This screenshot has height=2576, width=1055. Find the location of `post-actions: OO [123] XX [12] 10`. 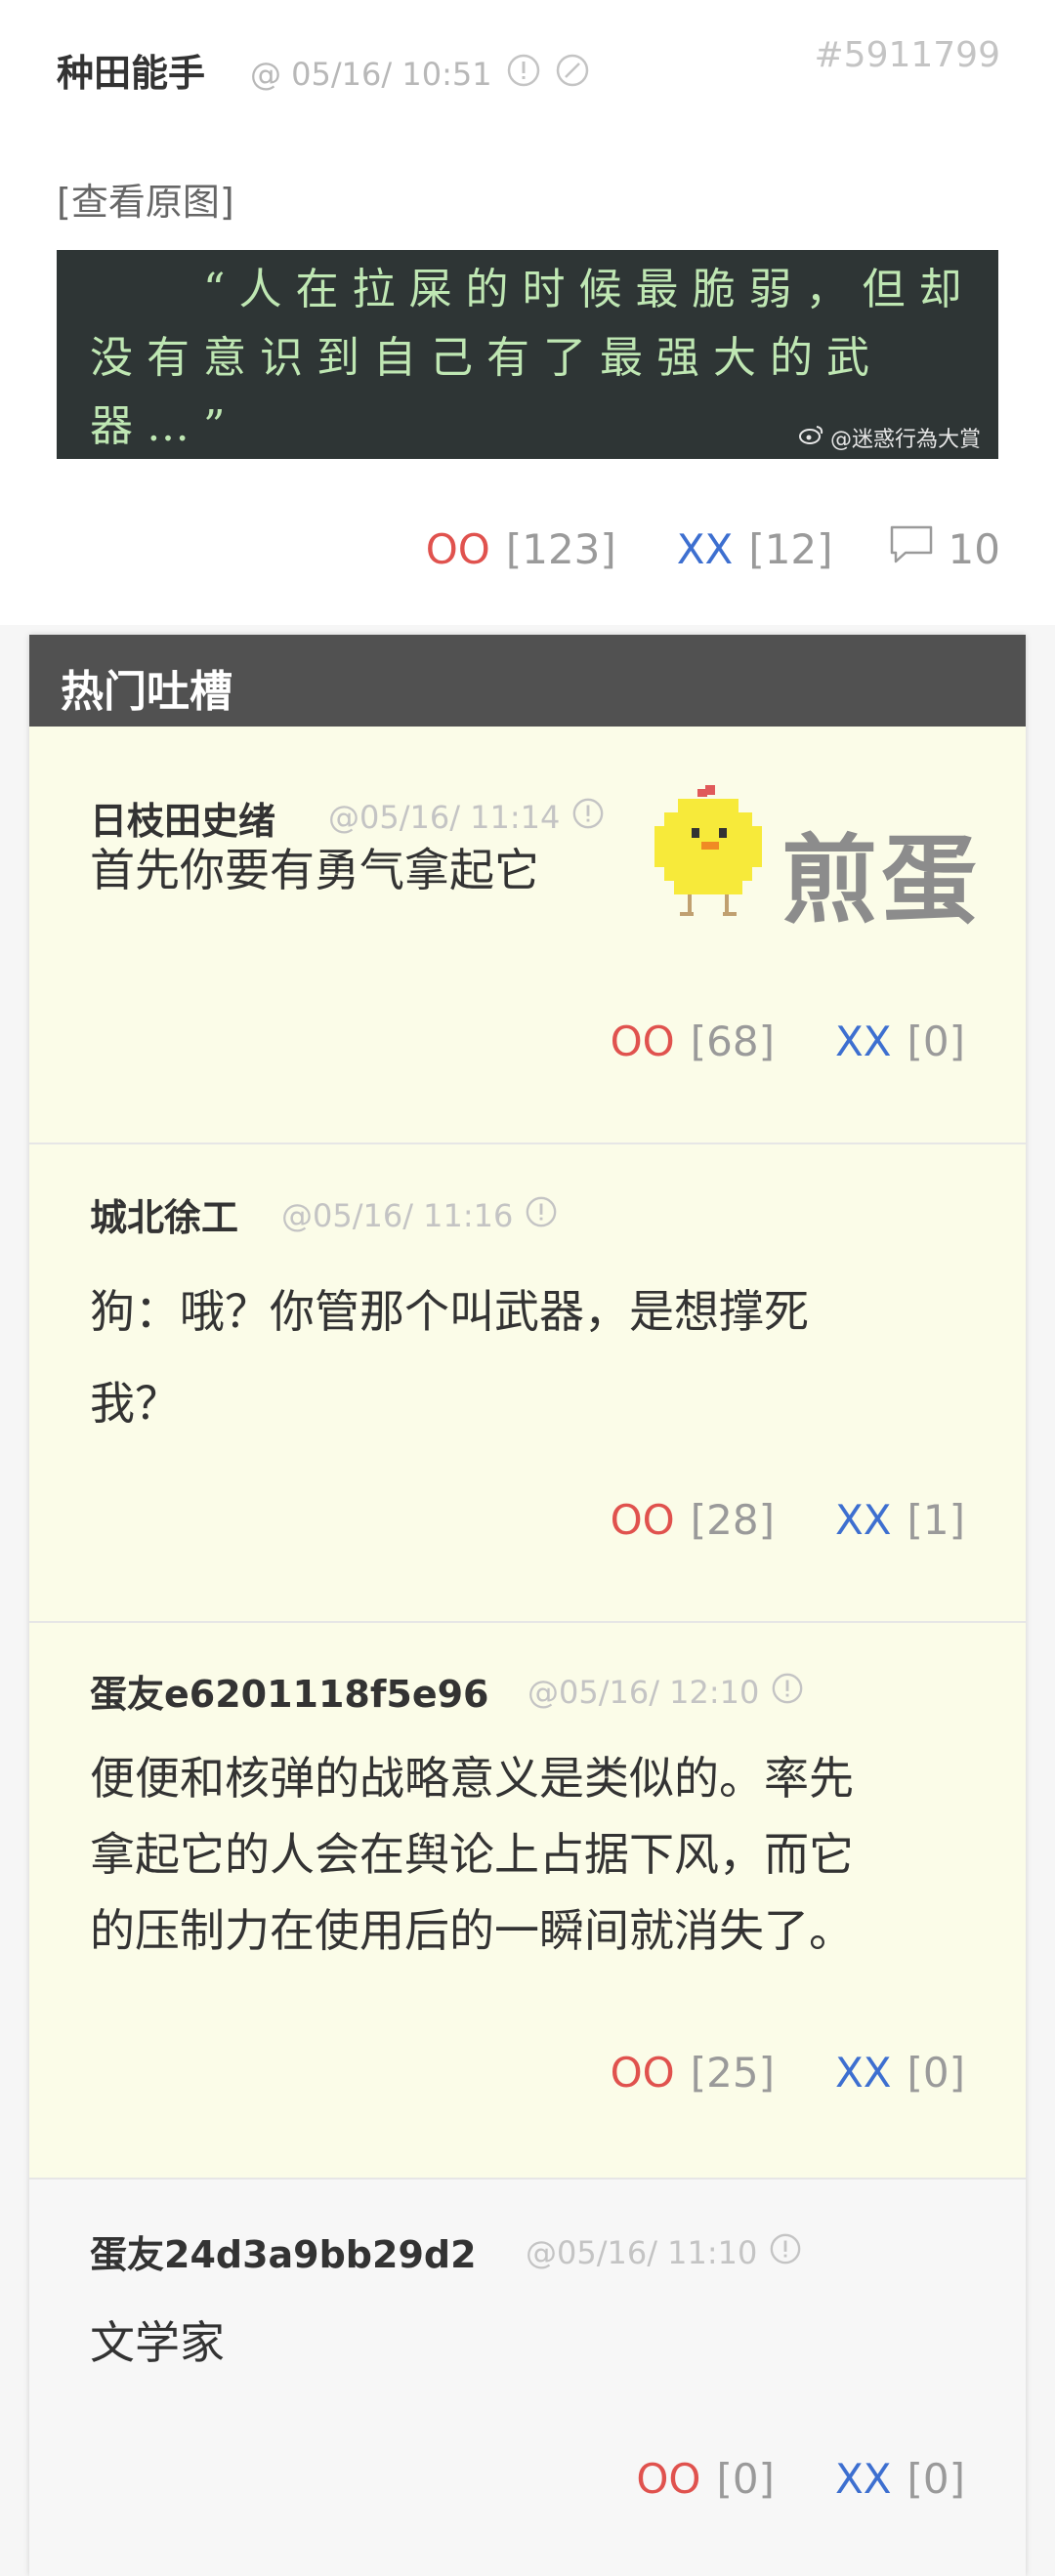

post-actions: OO [123] XX [12] 10 is located at coordinates (713, 549).